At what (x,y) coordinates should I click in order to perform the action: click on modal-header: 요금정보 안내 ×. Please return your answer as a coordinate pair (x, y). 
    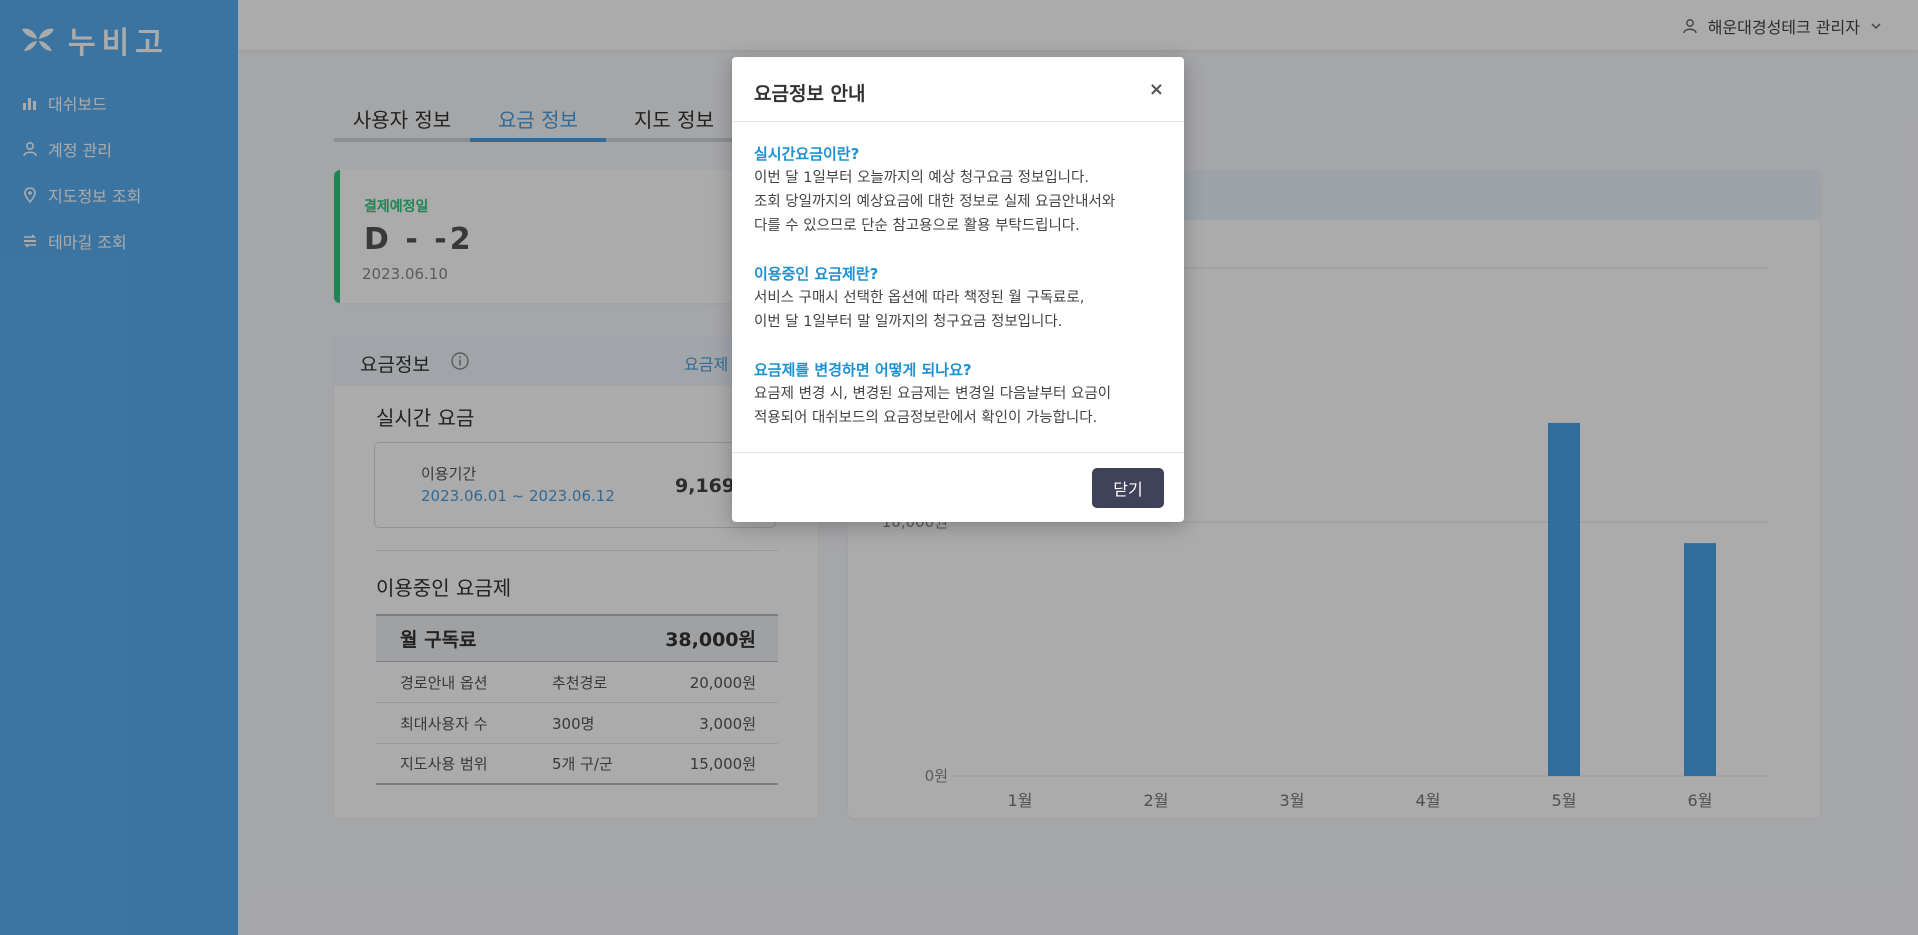
    Looking at the image, I should click on (958, 89).